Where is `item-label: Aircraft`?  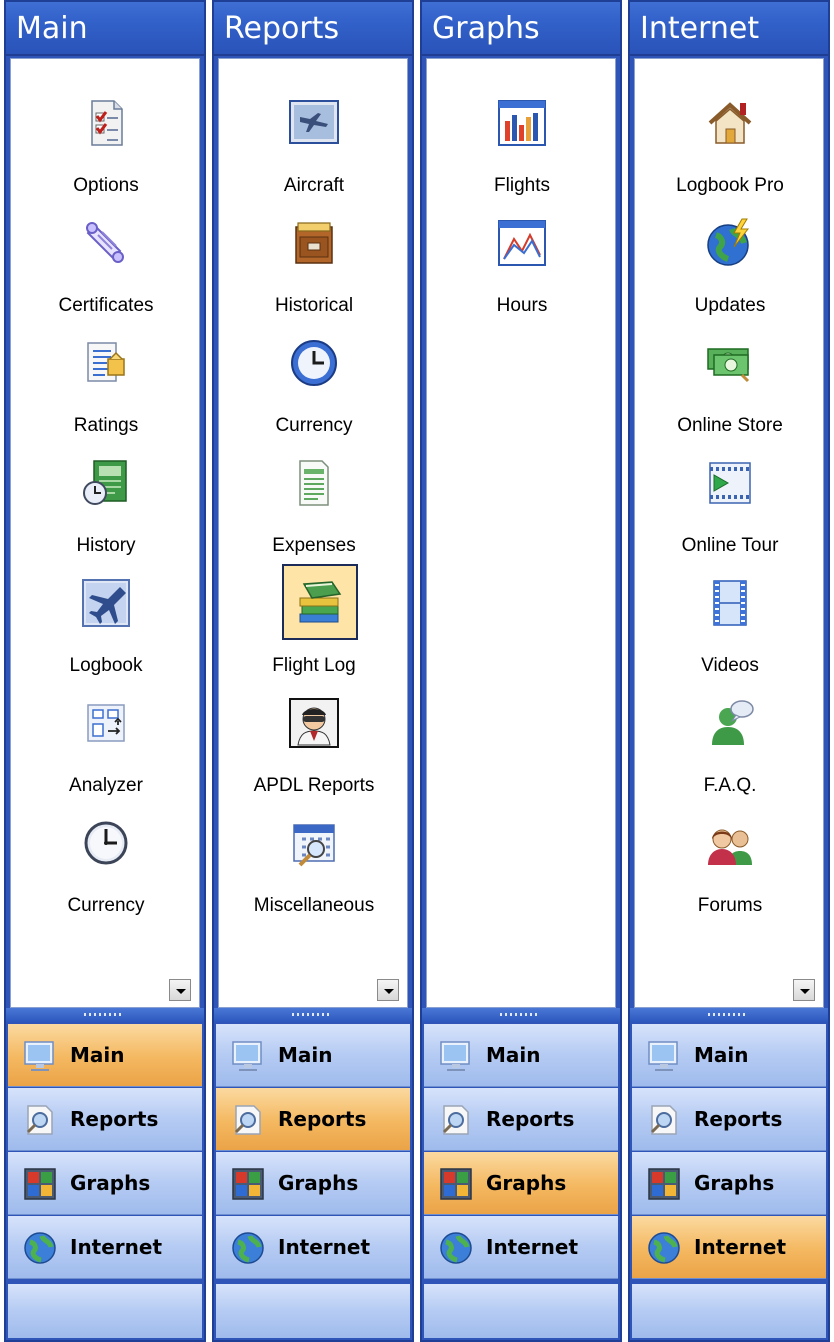 item-label: Aircraft is located at coordinates (314, 185).